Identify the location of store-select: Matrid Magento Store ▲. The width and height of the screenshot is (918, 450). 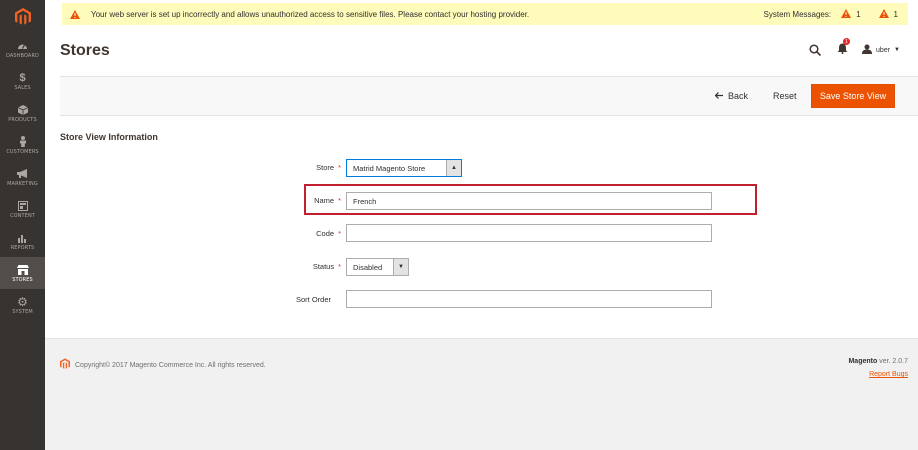
(404, 168).